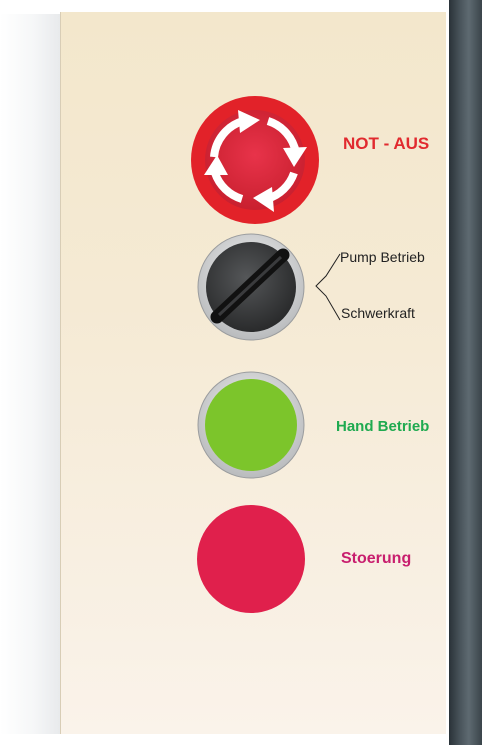 The height and width of the screenshot is (745, 482). I want to click on side-frame, so click(465, 372).